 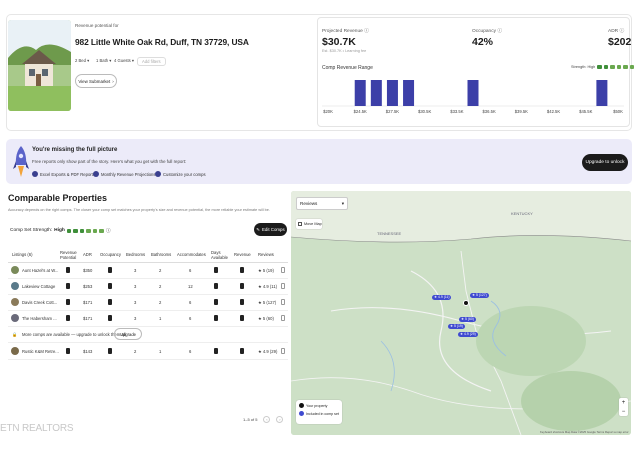 What do you see at coordinates (191, 254) in the screenshot?
I see `col-header-accommodates: Accommodates` at bounding box center [191, 254].